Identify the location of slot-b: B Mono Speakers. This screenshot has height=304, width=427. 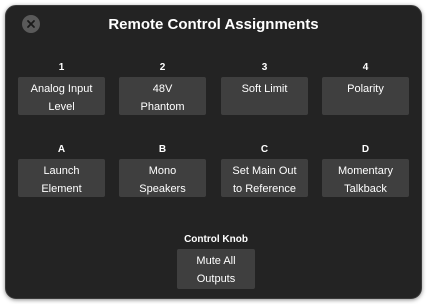
(162, 170).